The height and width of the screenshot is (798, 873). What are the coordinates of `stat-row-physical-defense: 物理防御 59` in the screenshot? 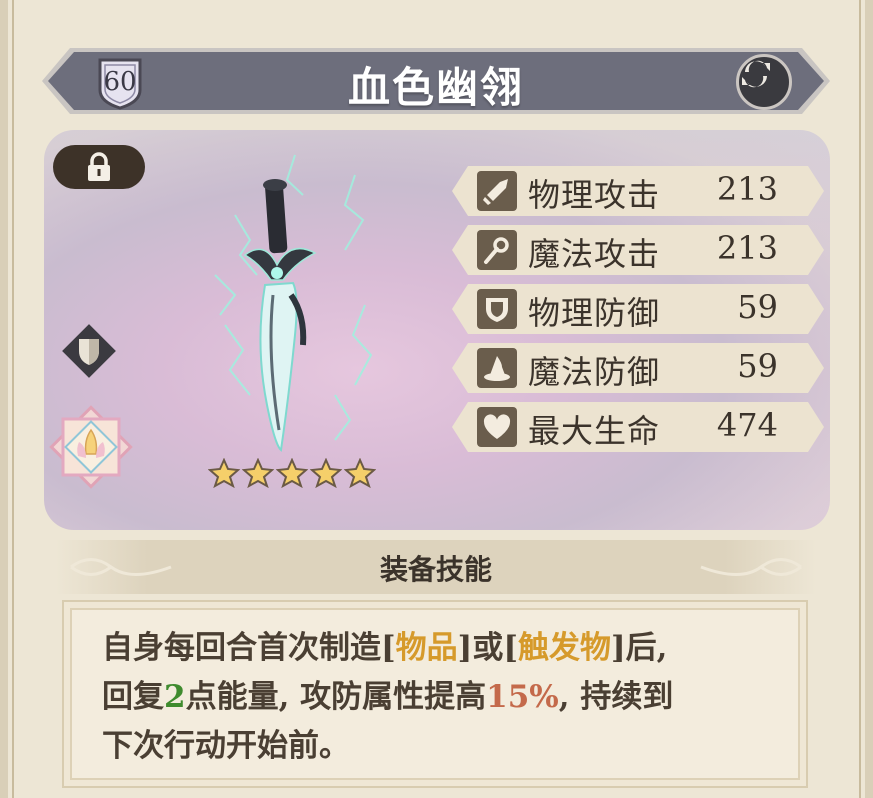 It's located at (638, 309).